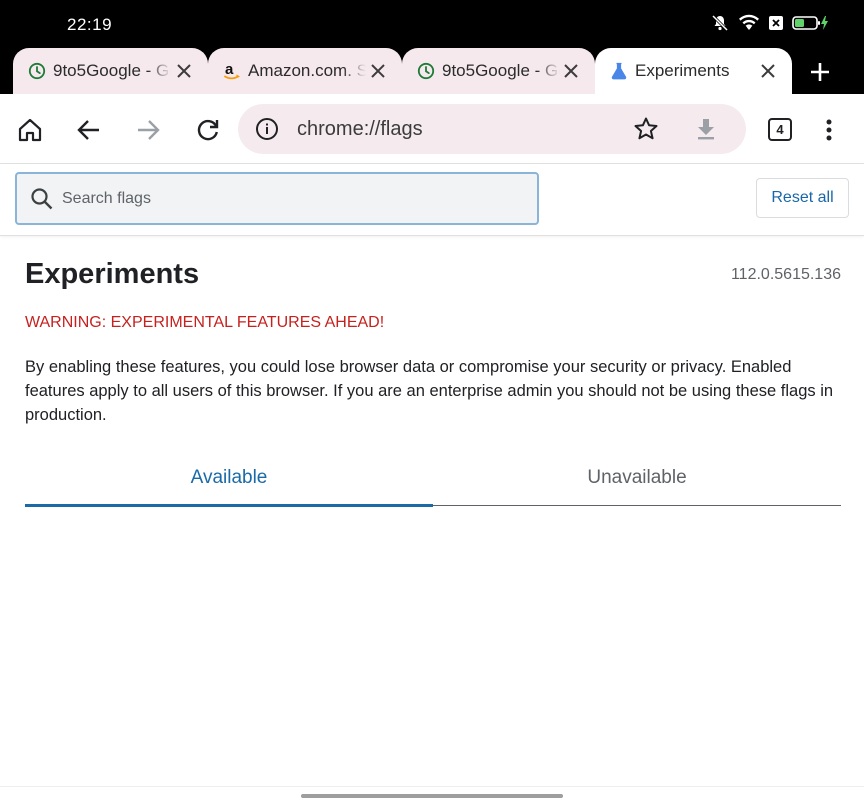  I want to click on bottom-divider, so click(432, 786).